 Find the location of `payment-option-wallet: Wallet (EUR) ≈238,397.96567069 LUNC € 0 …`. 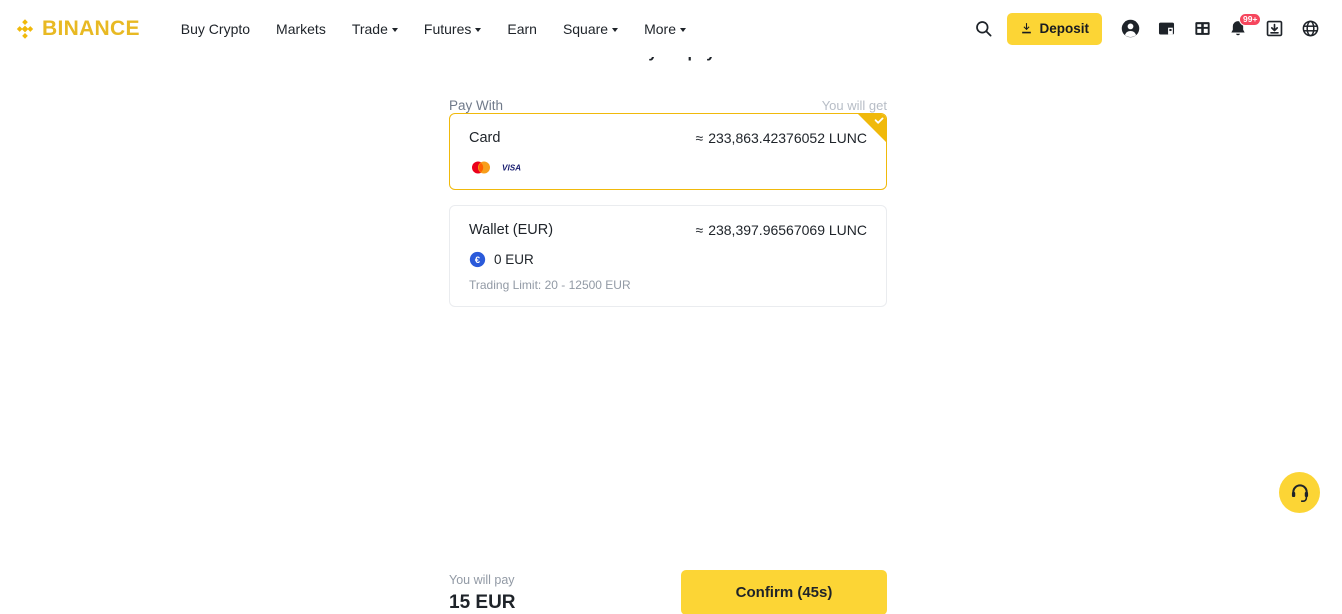

payment-option-wallet: Wallet (EUR) ≈238,397.96567069 LUNC € 0 … is located at coordinates (668, 256).